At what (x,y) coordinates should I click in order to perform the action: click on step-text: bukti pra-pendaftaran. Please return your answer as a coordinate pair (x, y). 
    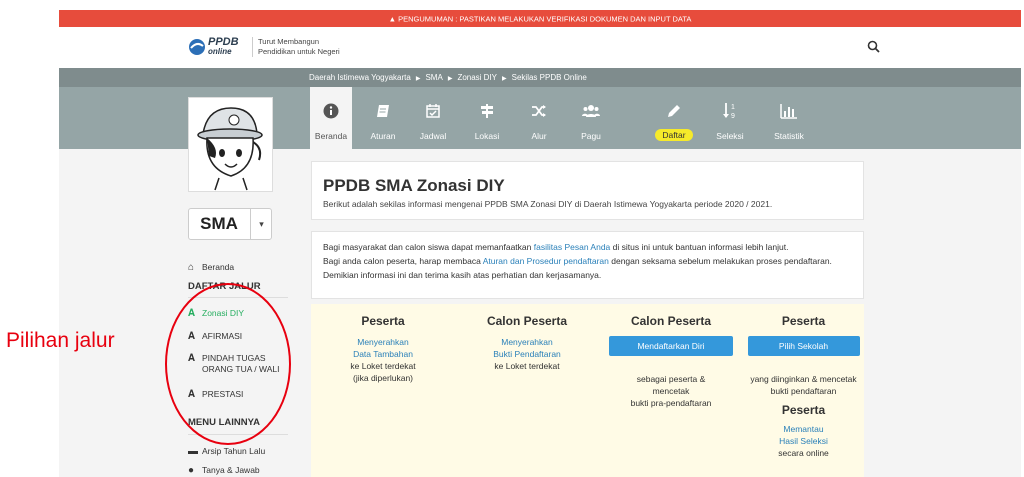
    Looking at the image, I should click on (671, 403).